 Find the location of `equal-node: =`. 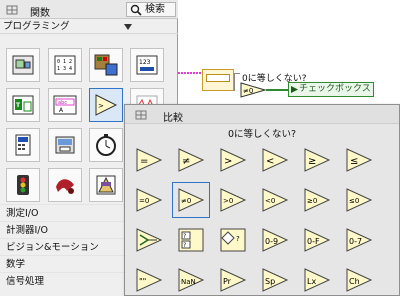

equal-node: = is located at coordinates (149, 160).